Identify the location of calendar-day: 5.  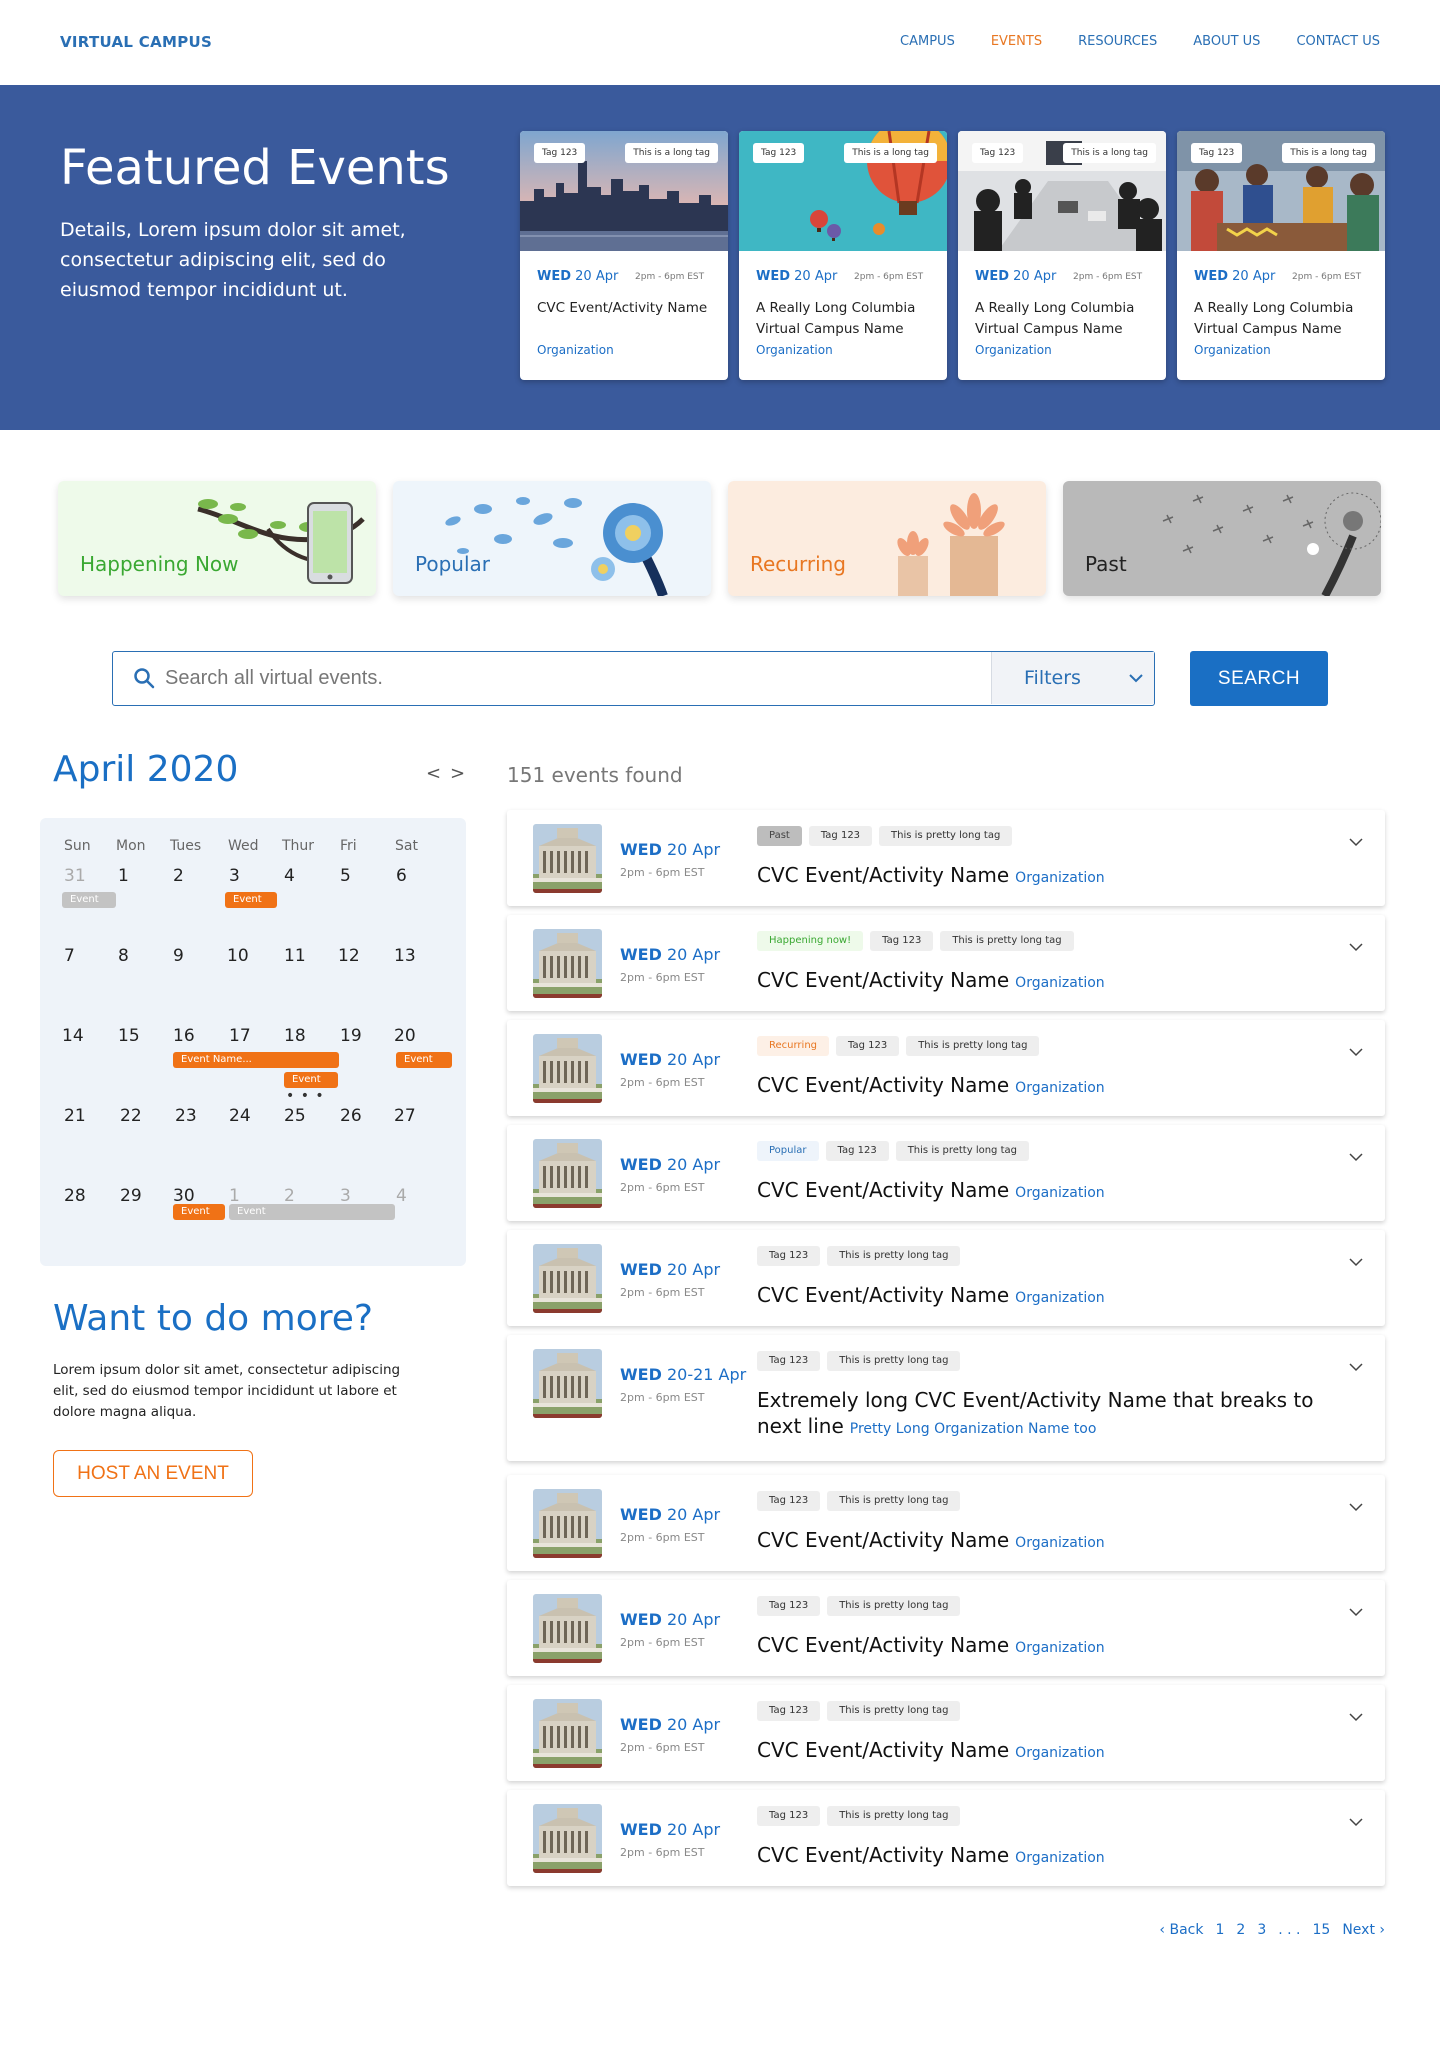
(345, 876).